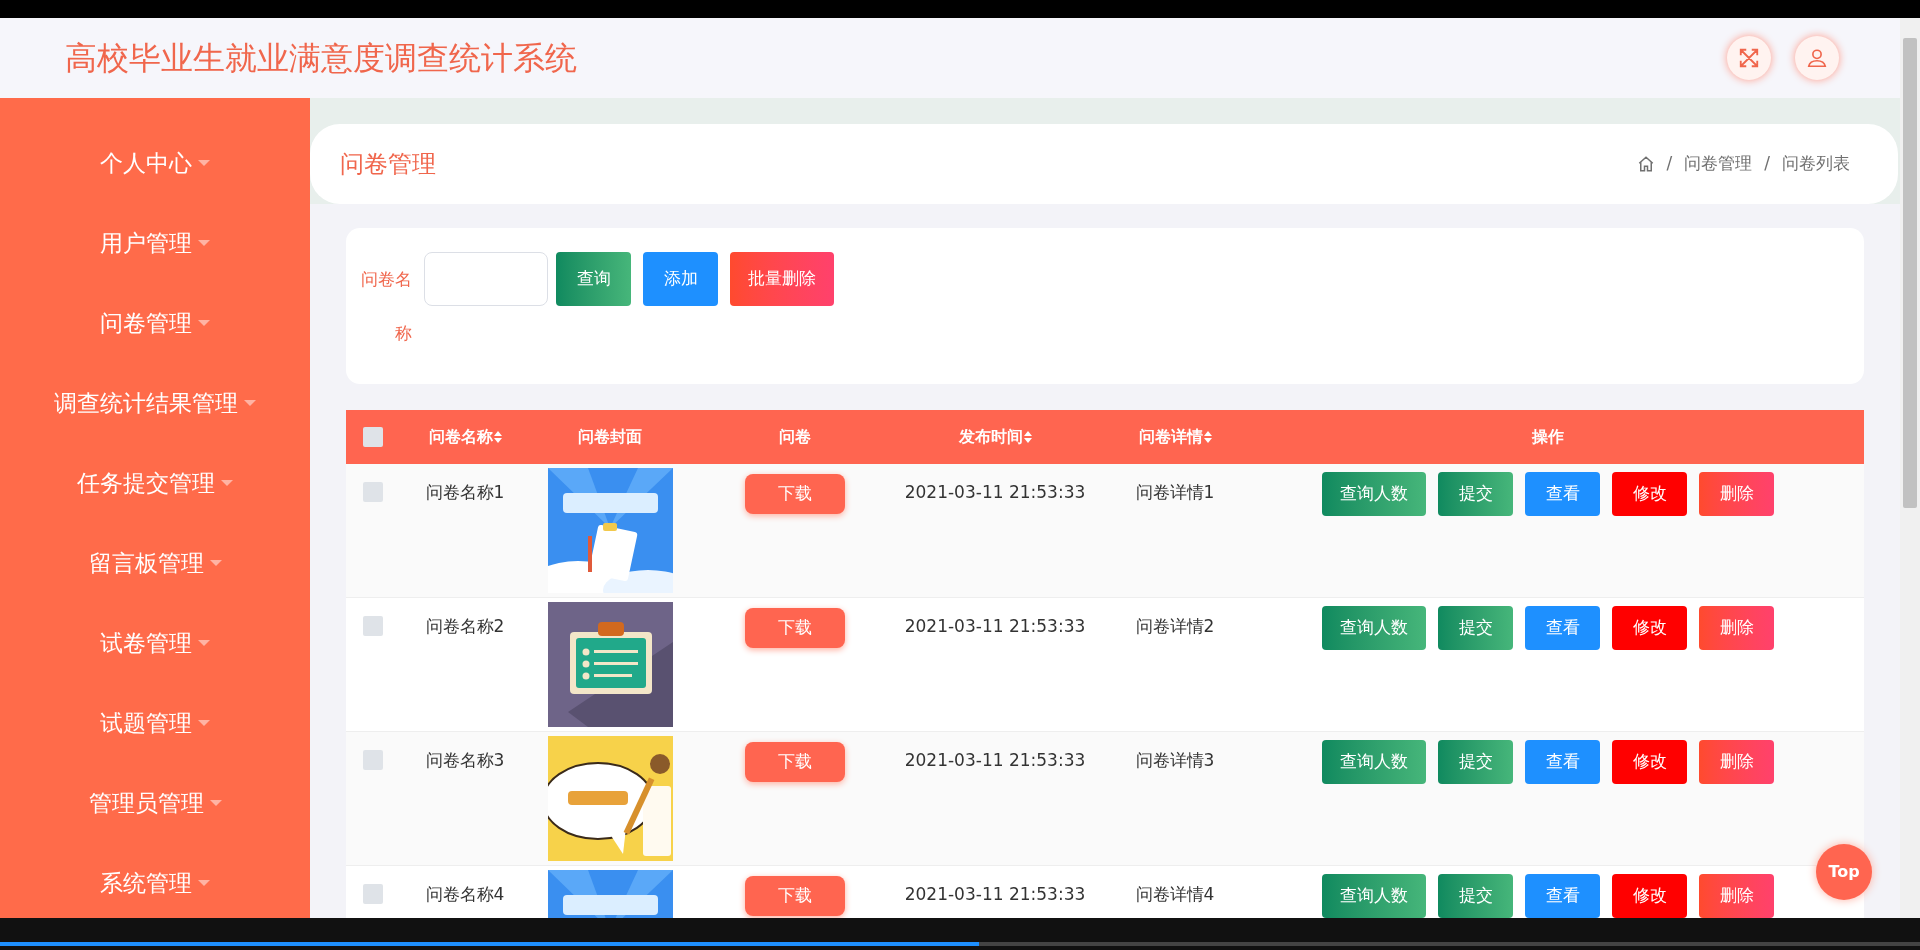 The width and height of the screenshot is (1920, 950). Describe the element at coordinates (1175, 492) in the screenshot. I see `table-cell-text: 问卷详情1` at that location.